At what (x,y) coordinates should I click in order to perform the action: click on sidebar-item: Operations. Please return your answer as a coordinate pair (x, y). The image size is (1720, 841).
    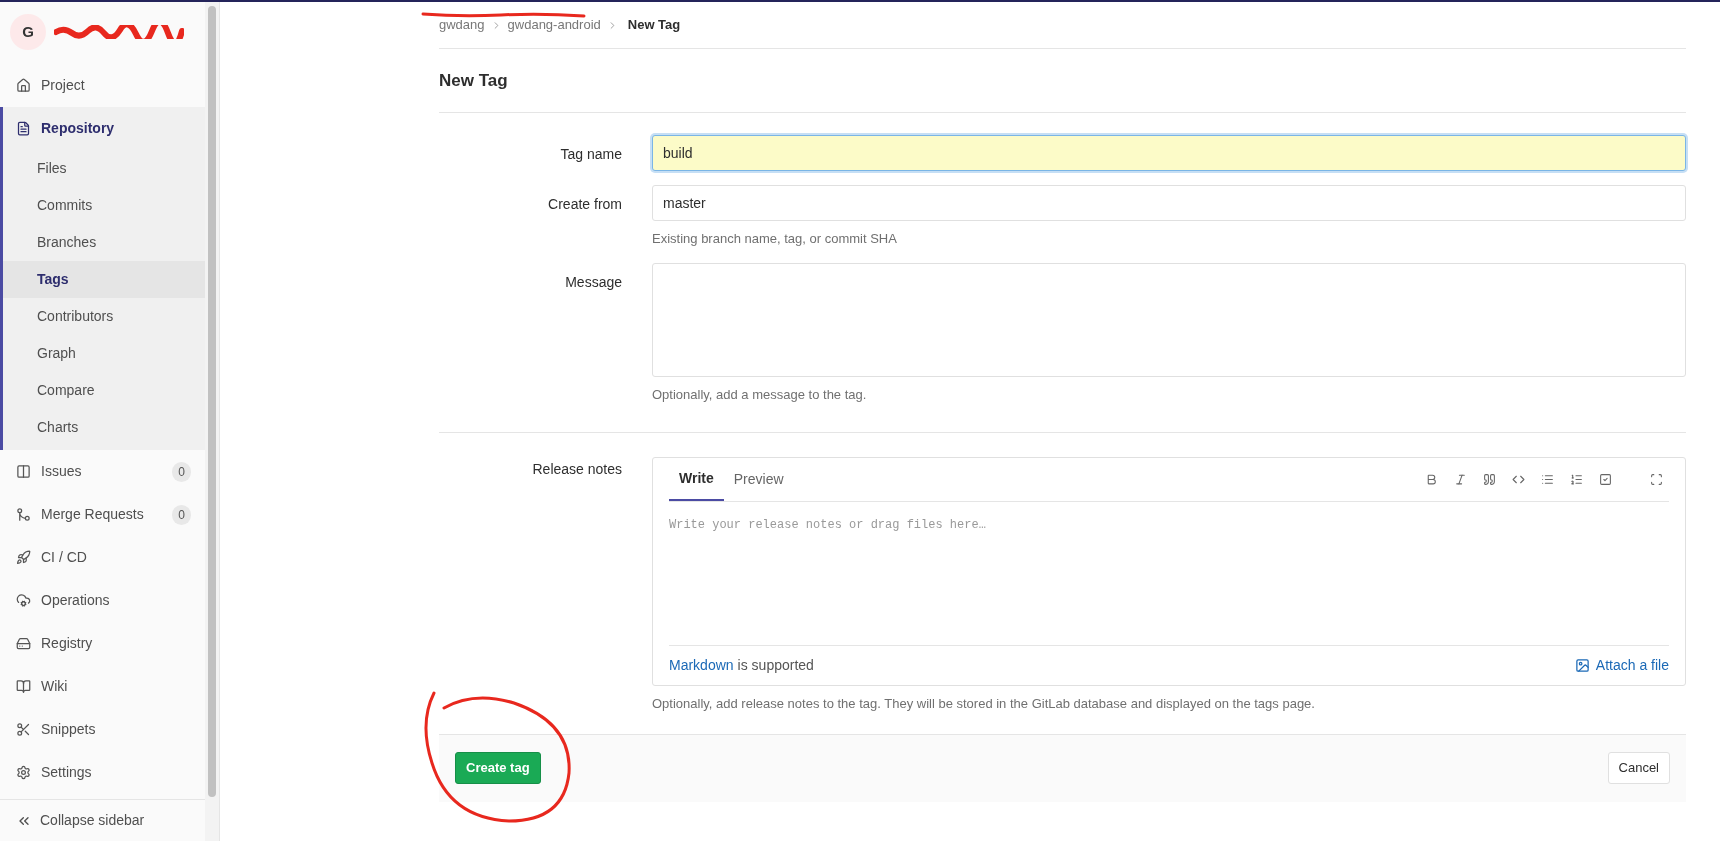
    Looking at the image, I should click on (104, 600).